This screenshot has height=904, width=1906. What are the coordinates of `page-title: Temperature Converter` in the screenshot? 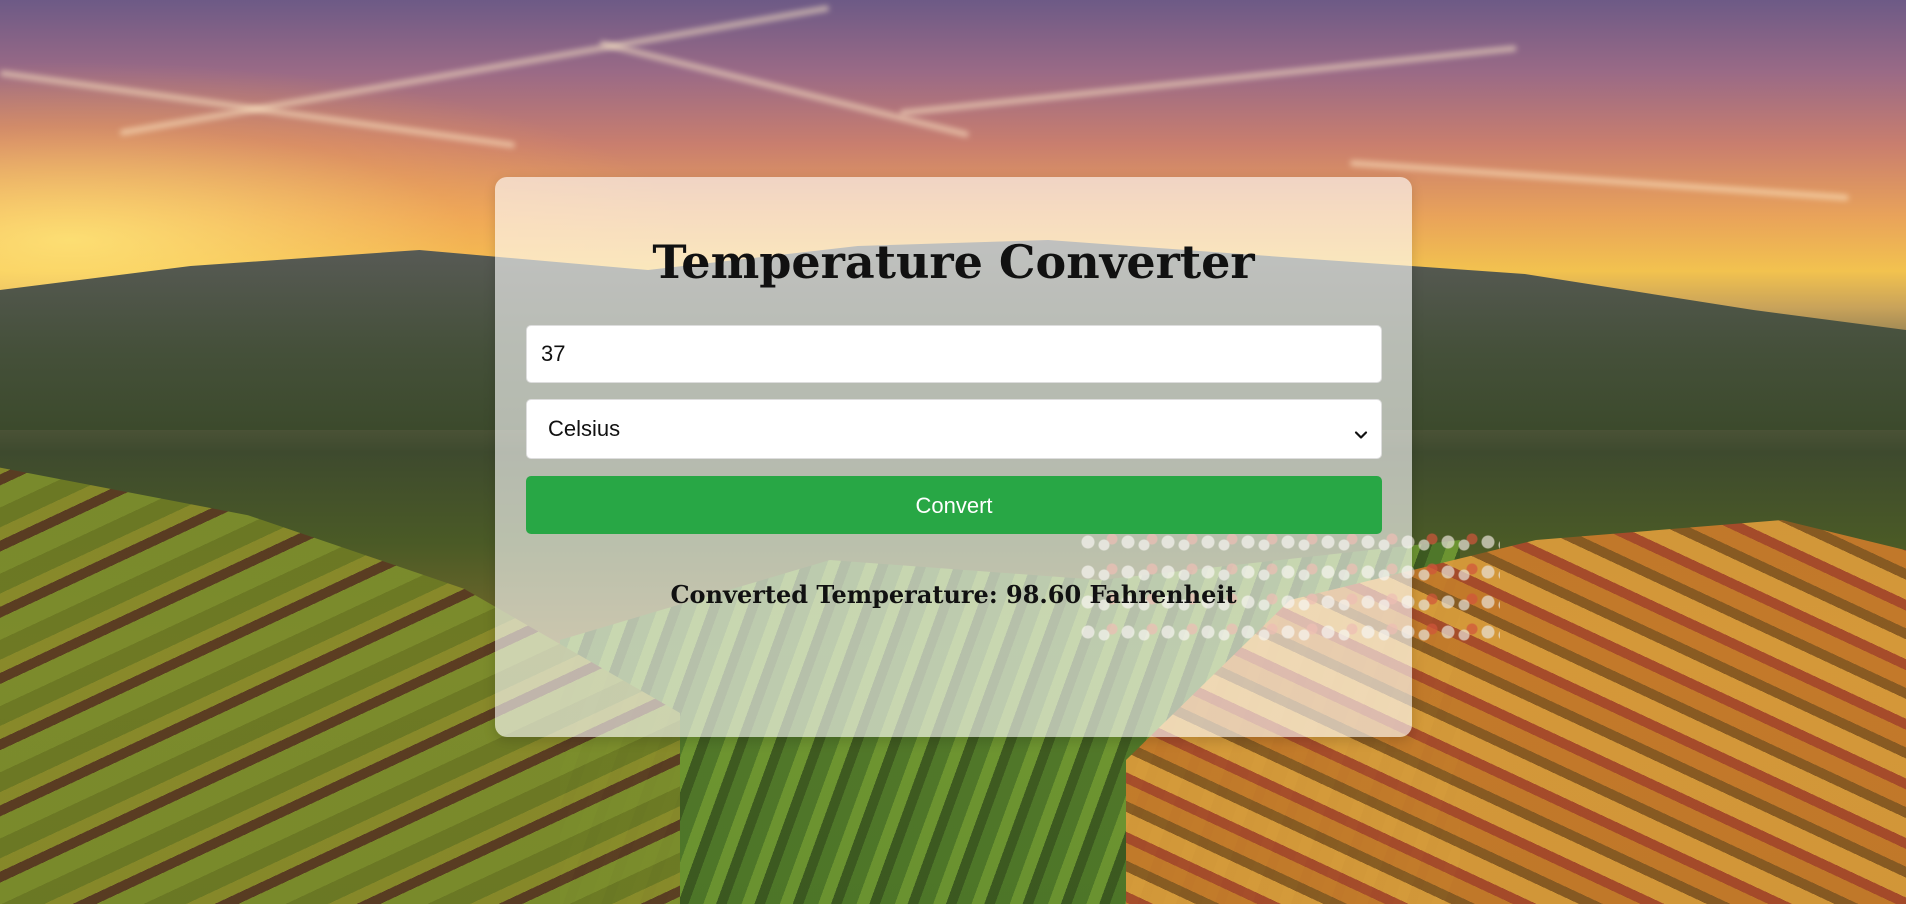 It's located at (953, 262).